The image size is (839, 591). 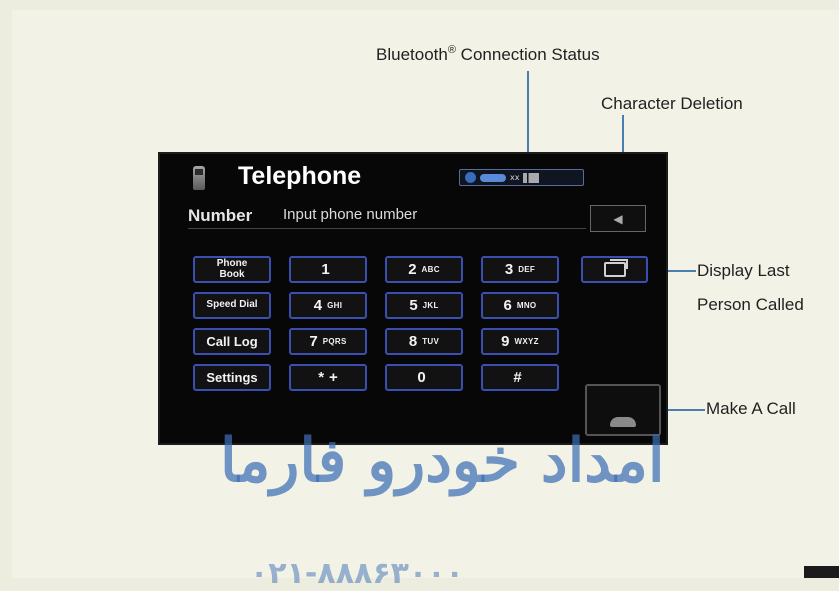 I want to click on key-9: 9 WXYZ, so click(x=520, y=341).